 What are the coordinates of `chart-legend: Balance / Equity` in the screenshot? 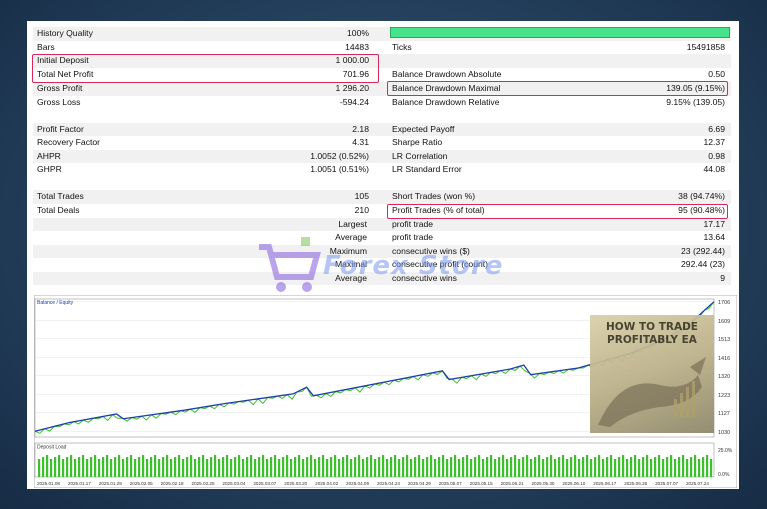 It's located at (55, 303).